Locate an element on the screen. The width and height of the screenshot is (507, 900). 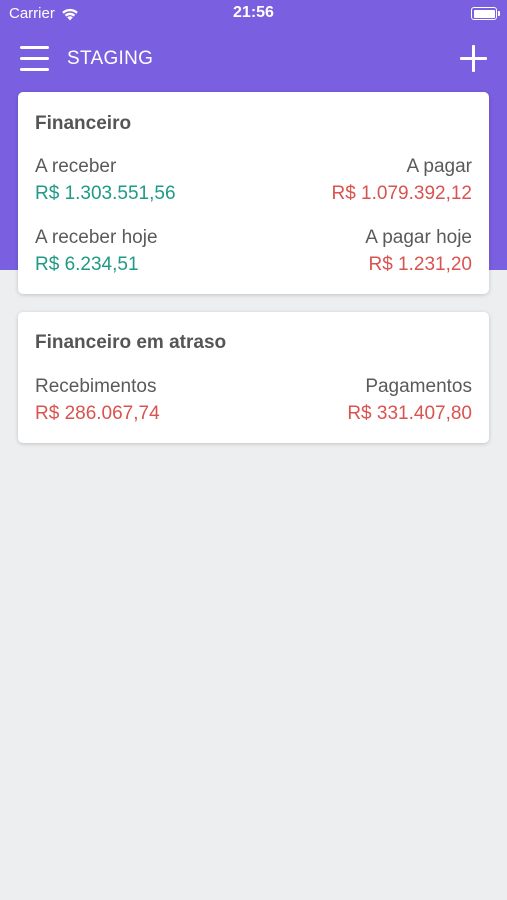
card-title: Financeiro em atraso is located at coordinates (131, 342).